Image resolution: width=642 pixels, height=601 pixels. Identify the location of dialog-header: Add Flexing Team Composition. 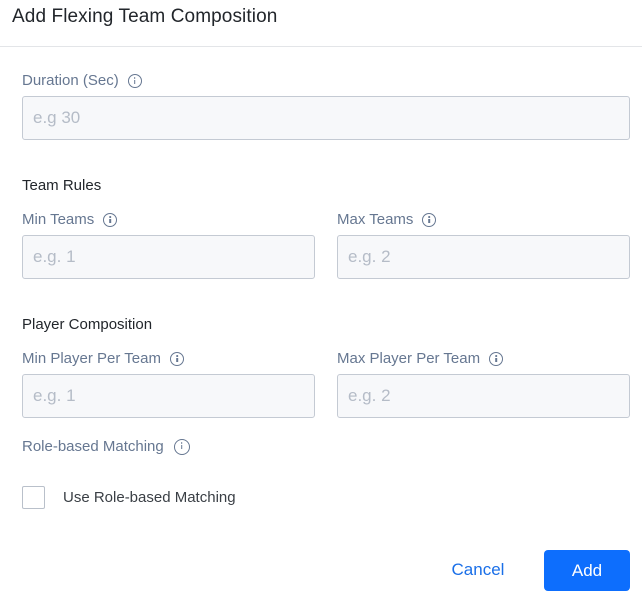
(321, 23).